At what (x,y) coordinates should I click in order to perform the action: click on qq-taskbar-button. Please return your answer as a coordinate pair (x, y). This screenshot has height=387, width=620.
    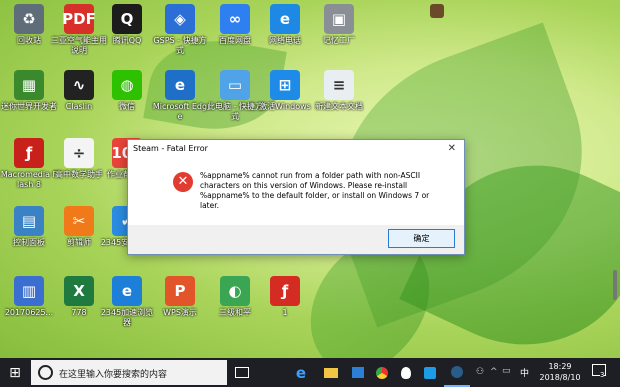
    Looking at the image, I should click on (406, 372).